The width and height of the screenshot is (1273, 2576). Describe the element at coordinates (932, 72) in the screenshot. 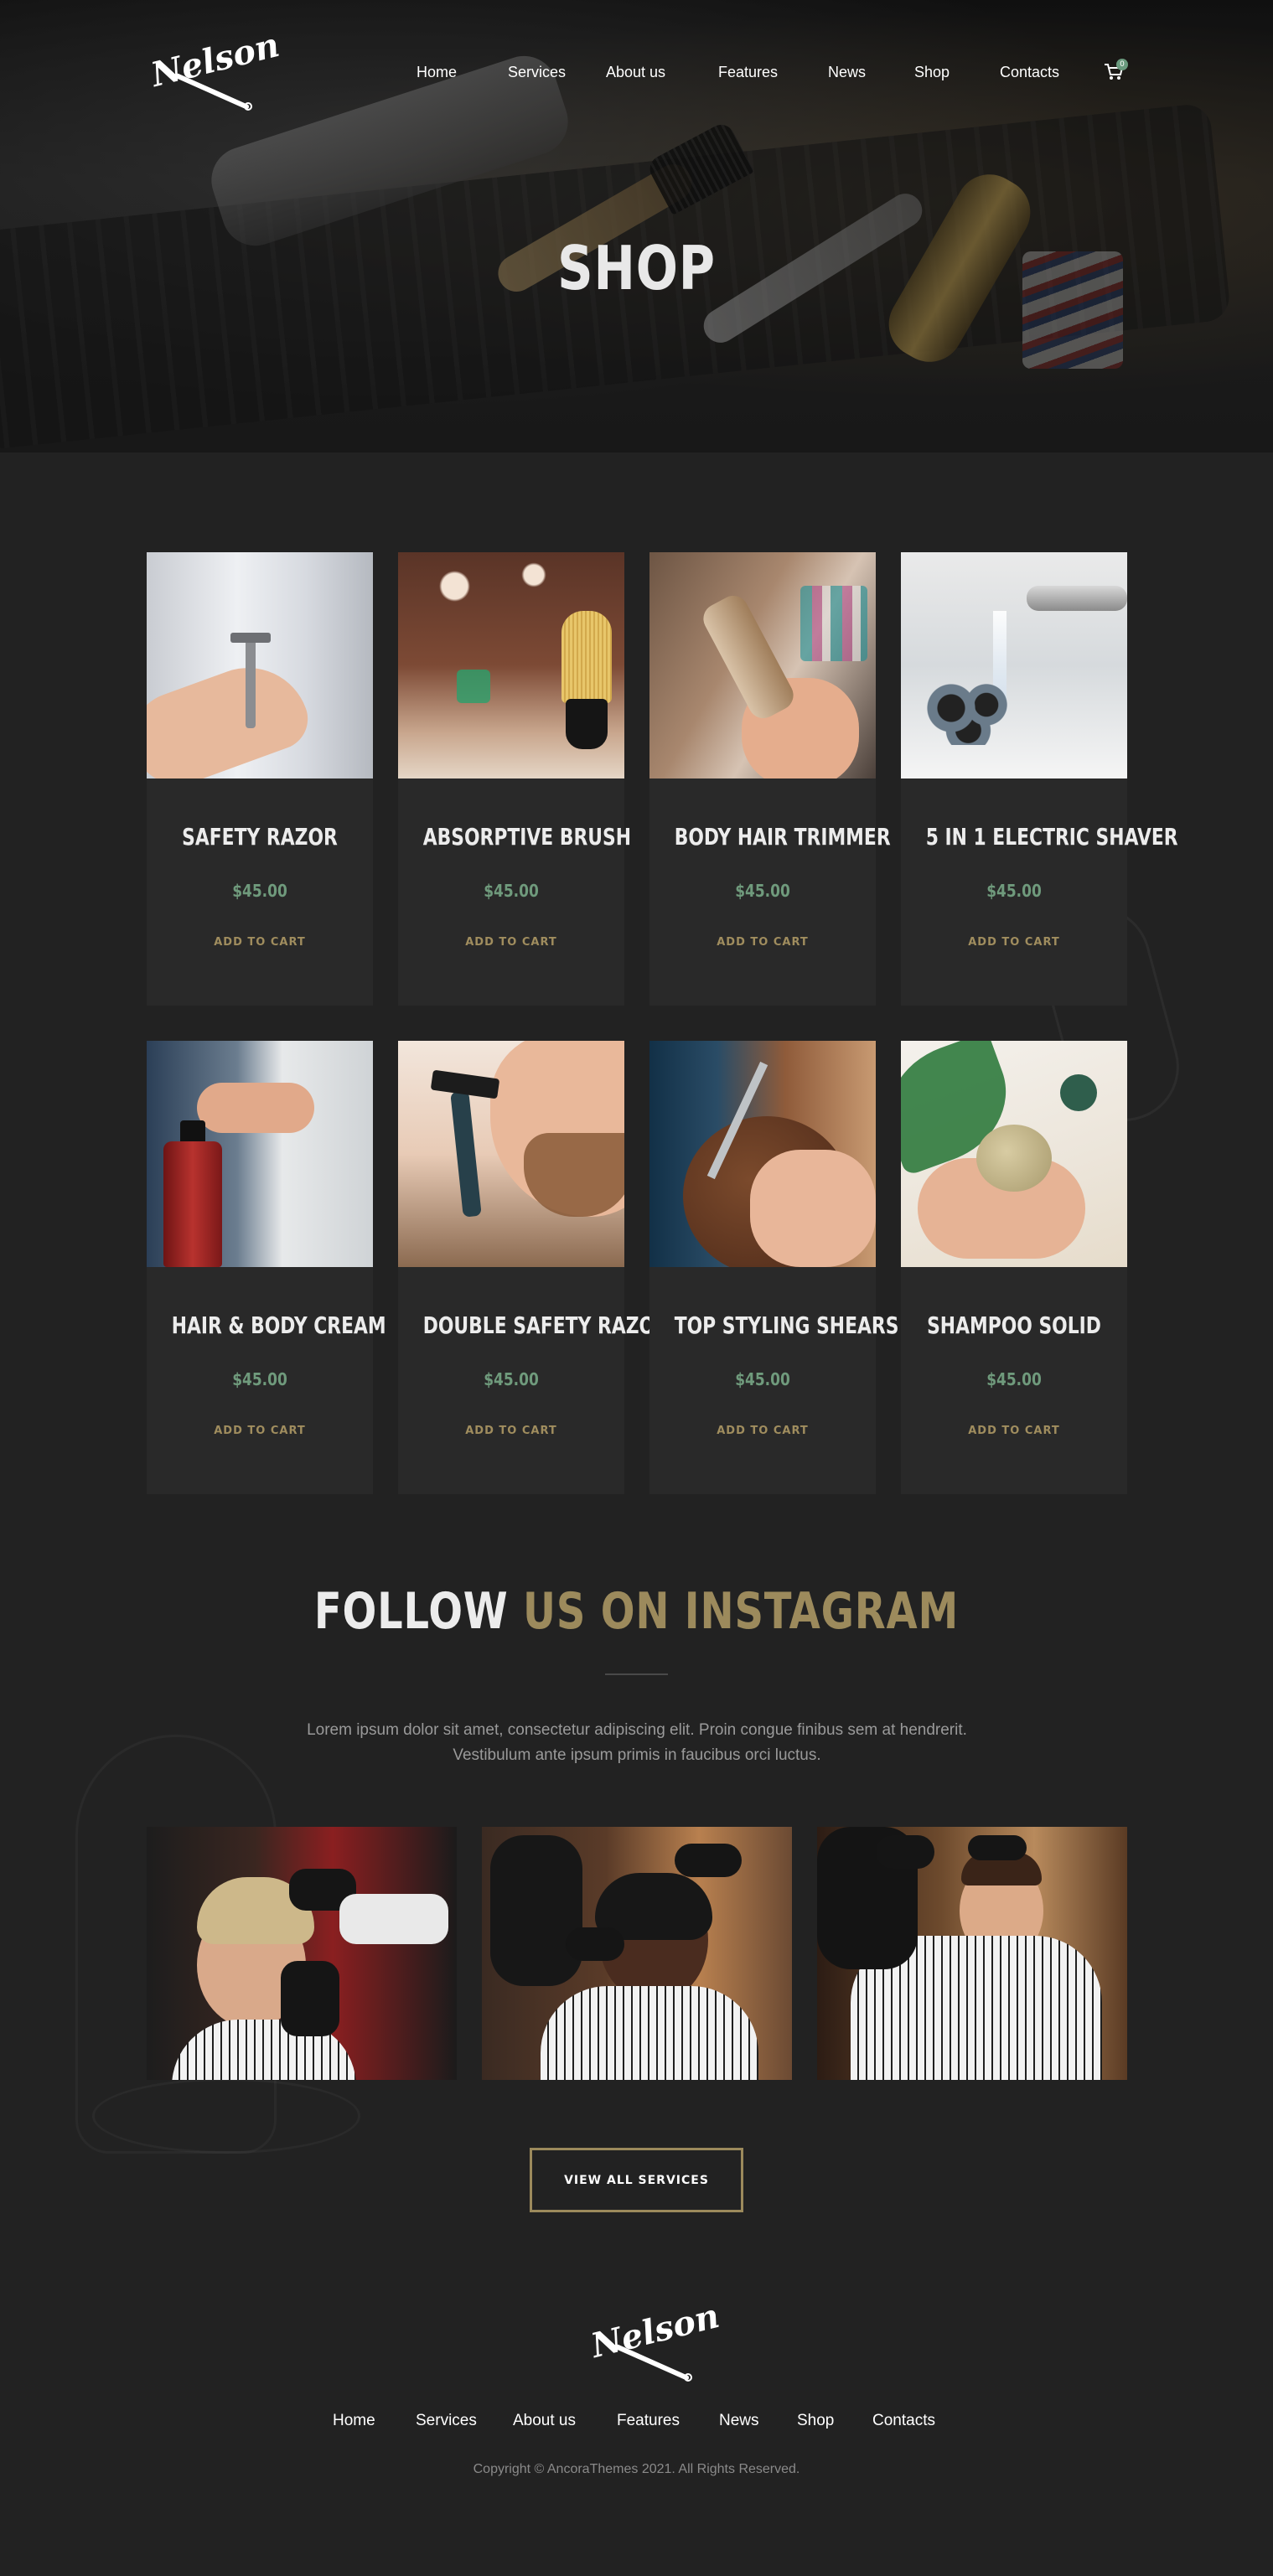

I see `nav-shop: Shop` at that location.